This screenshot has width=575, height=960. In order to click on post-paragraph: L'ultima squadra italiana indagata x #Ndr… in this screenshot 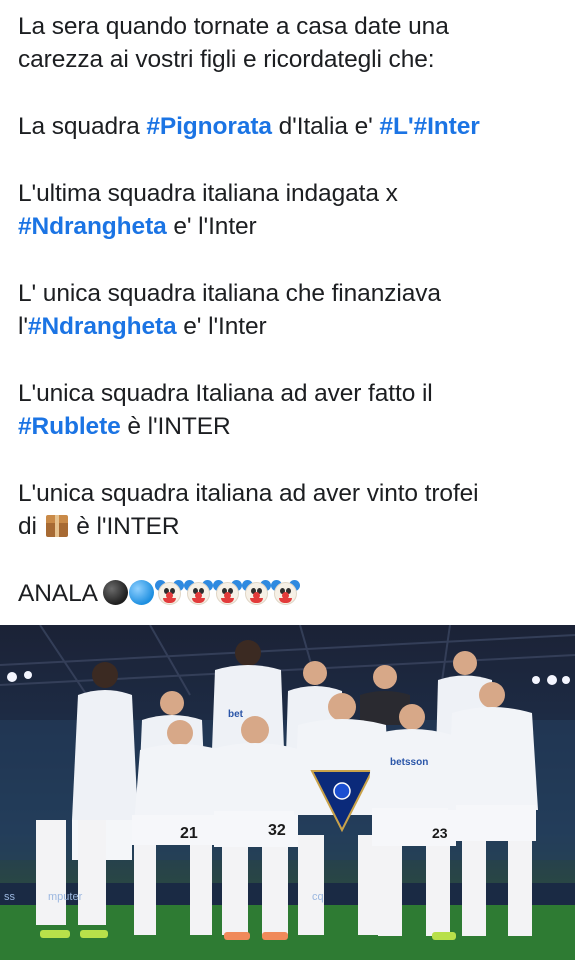, I will do `click(290, 210)`.